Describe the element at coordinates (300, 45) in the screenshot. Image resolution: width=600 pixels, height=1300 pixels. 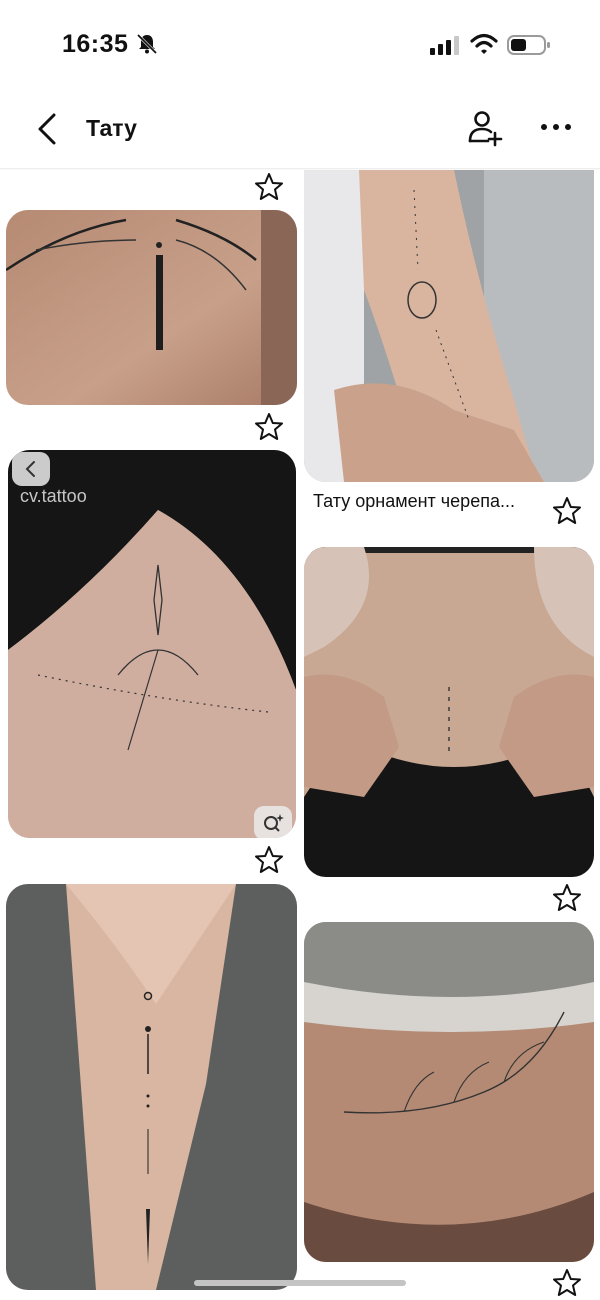
I see `status-bar: 16:35` at that location.